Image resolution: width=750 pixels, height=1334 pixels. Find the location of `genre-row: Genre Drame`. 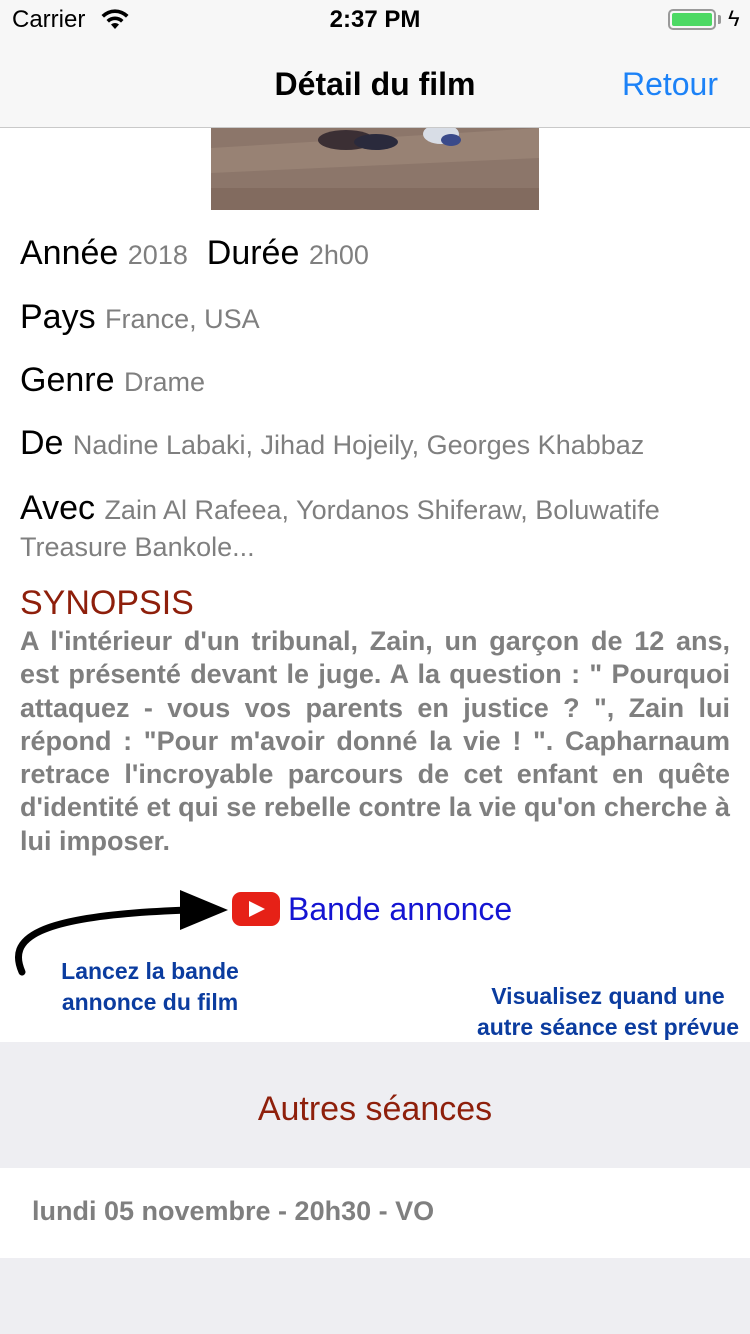

genre-row: Genre Drame is located at coordinates (112, 381).